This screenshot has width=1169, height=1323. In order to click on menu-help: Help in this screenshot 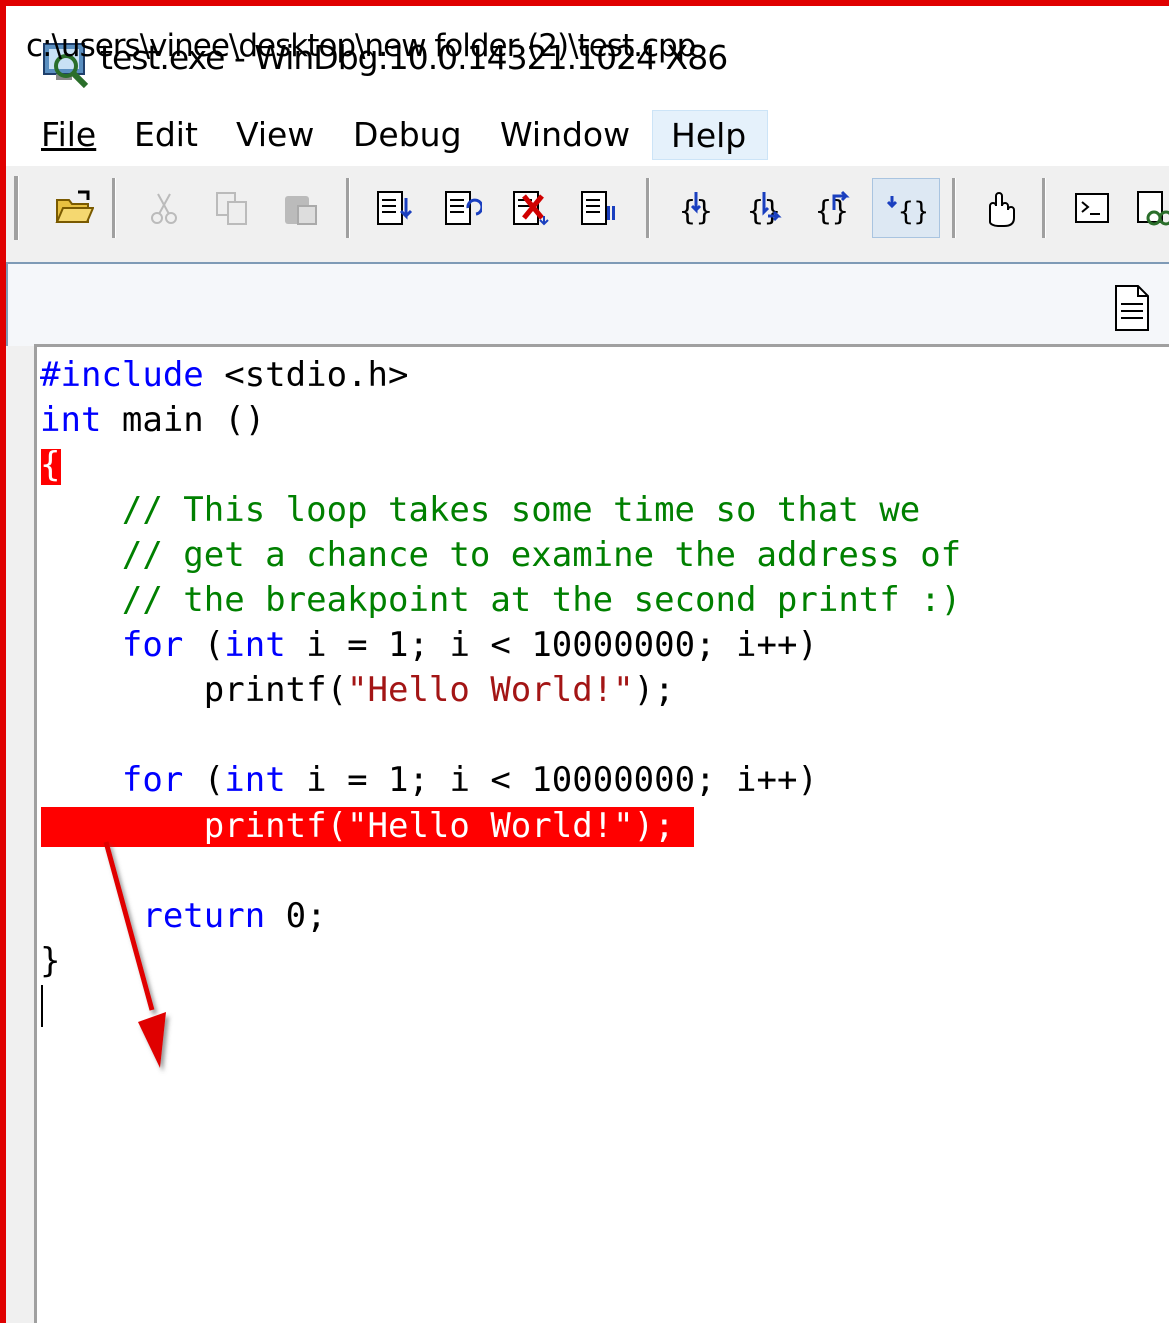, I will do `click(710, 135)`.